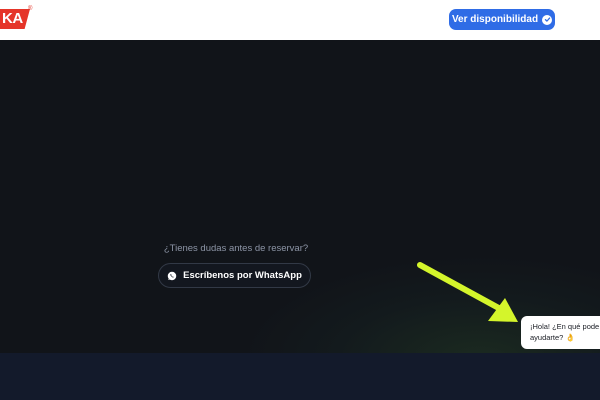  Describe the element at coordinates (30, 9) in the screenshot. I see `registered-mark: ®` at that location.